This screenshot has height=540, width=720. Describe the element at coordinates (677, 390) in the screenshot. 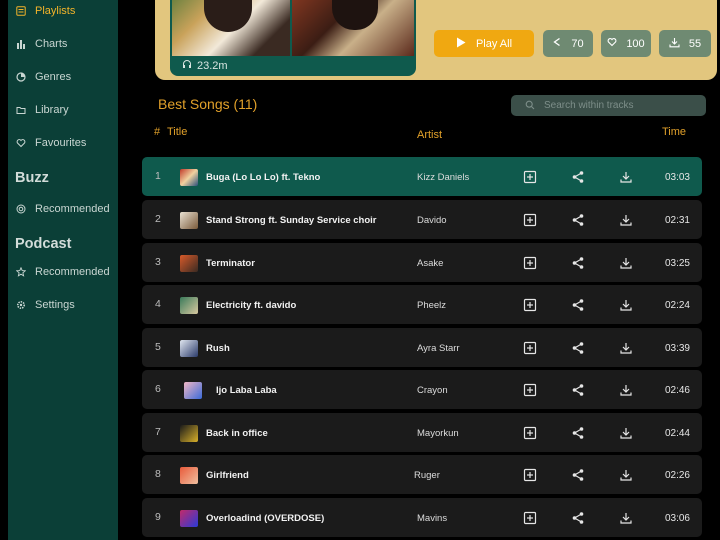

I see `track-duration: 02:46` at that location.